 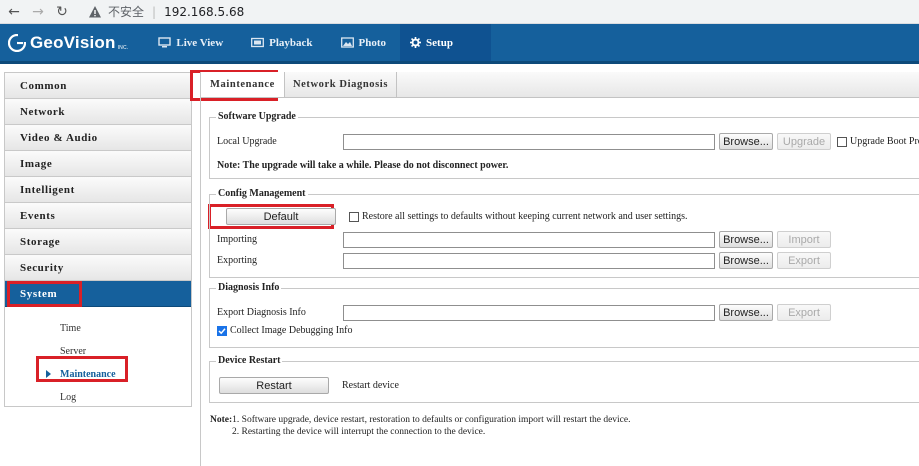 What do you see at coordinates (416, 42) in the screenshot?
I see `gear-icon` at bounding box center [416, 42].